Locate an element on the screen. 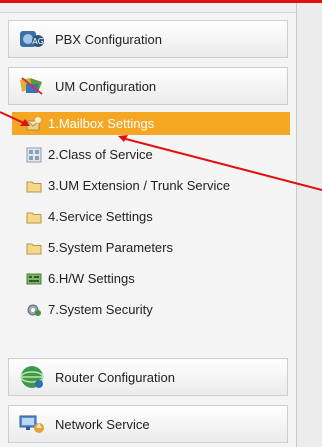 This screenshot has height=447, width=322. system-parameters-label: 5.System Parameters is located at coordinates (110, 247).